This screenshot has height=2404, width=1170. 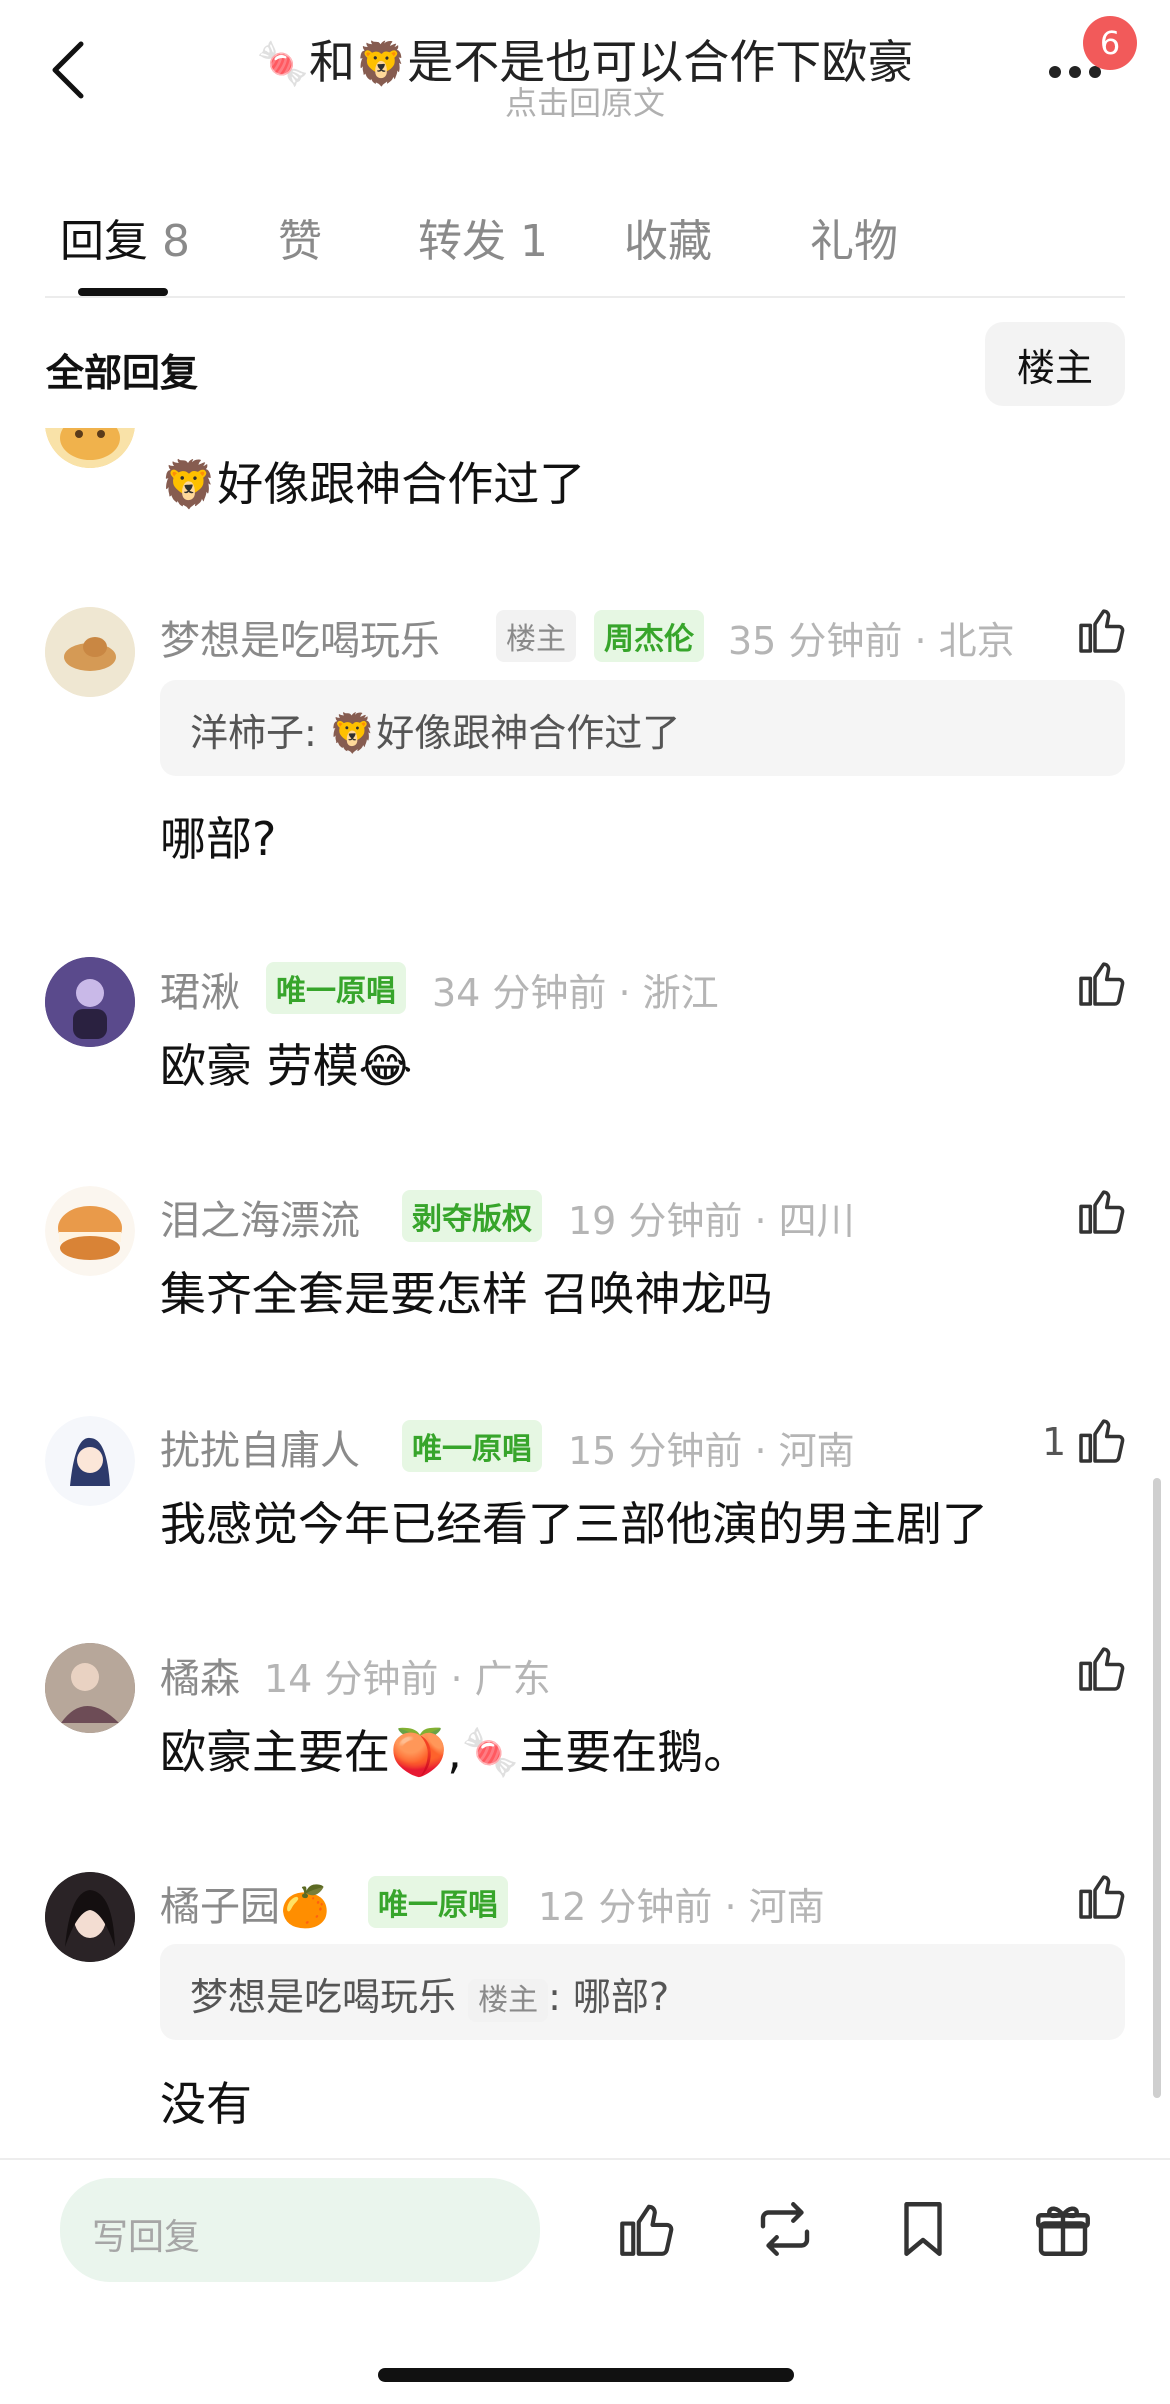 I want to click on repost-button, so click(x=785, y=2229).